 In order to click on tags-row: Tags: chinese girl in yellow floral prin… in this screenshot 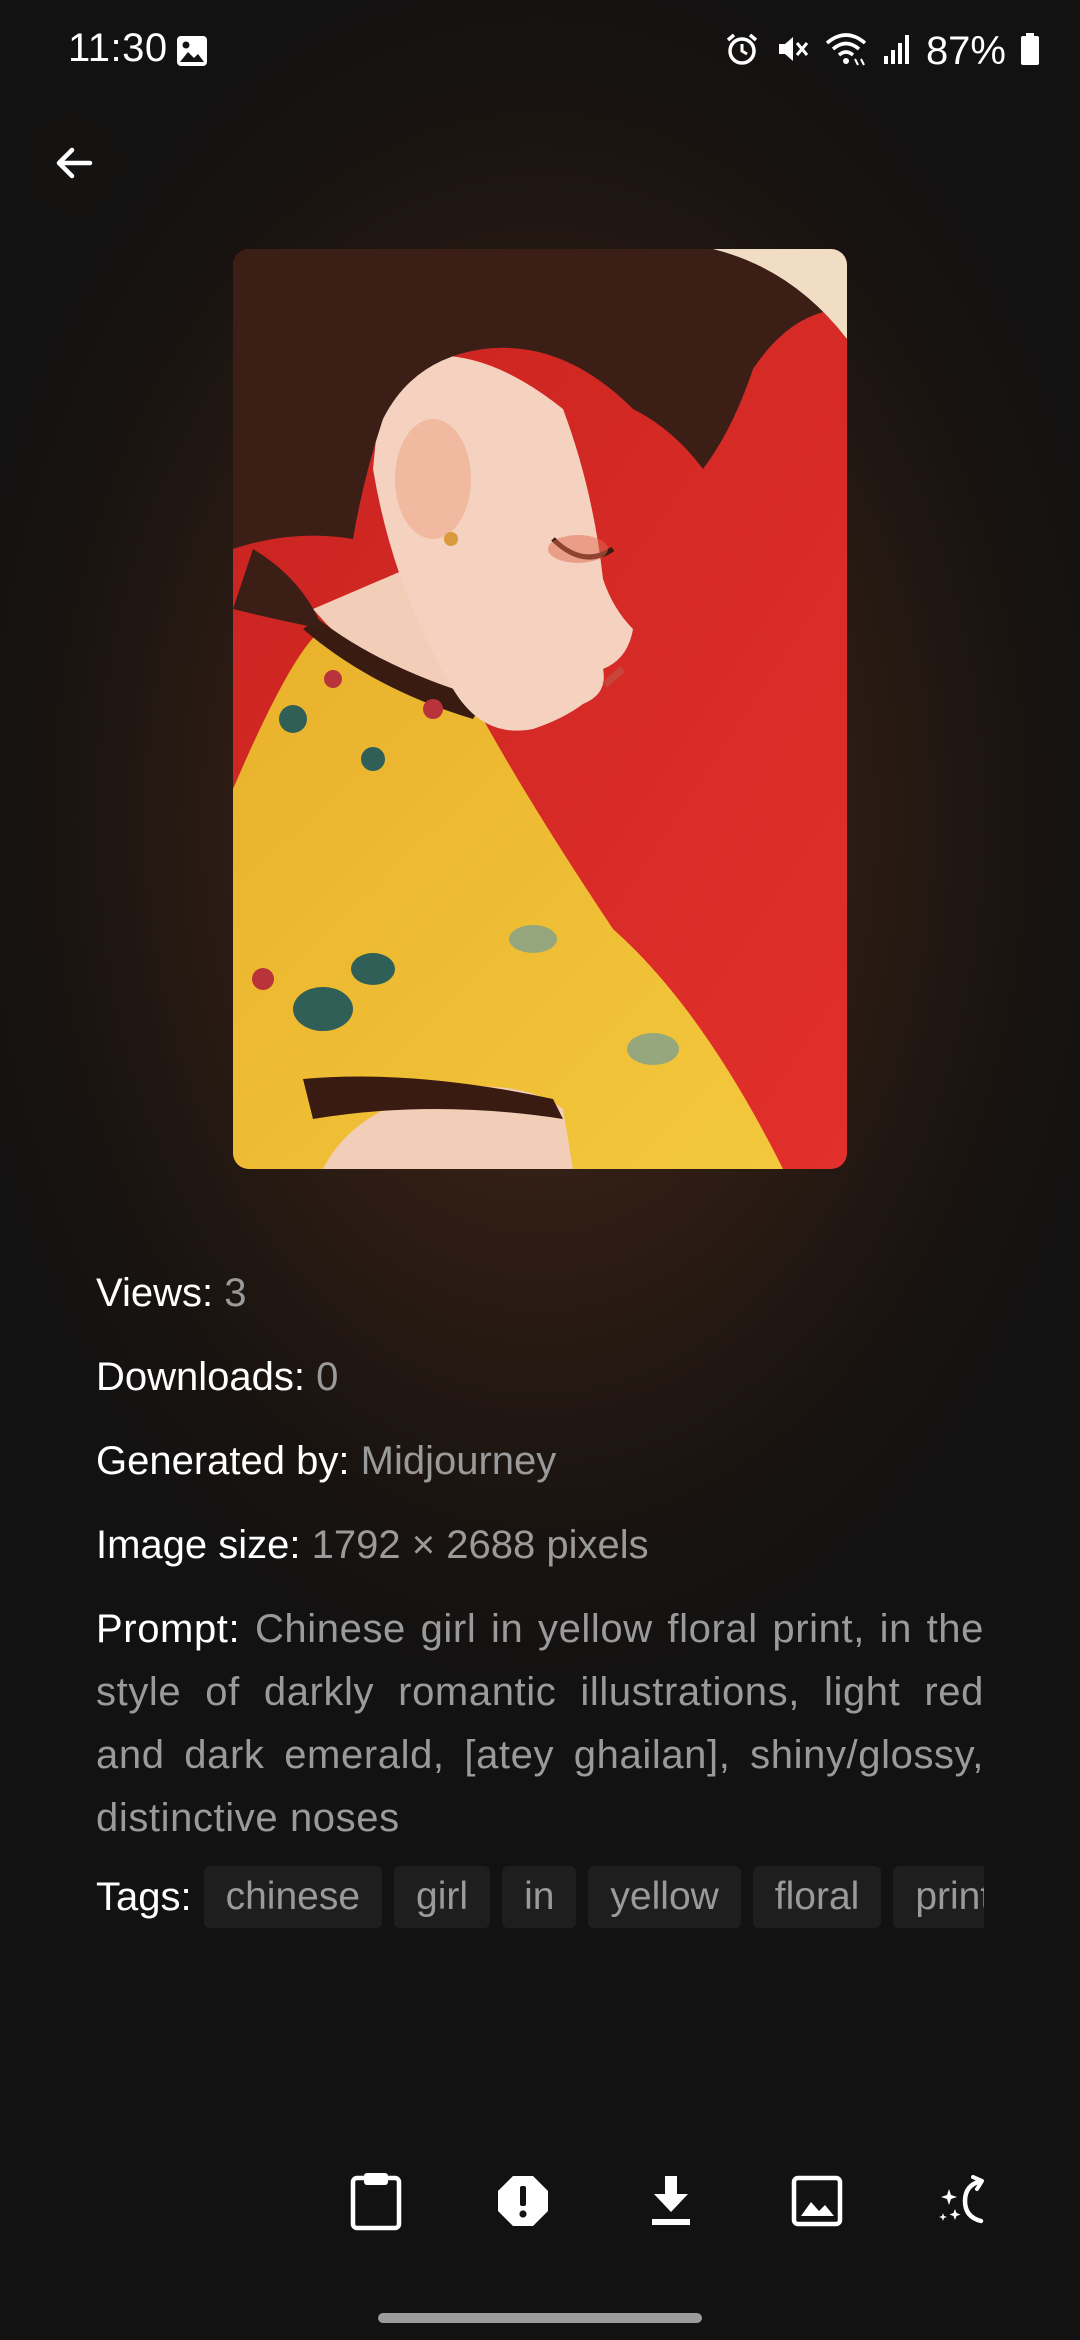, I will do `click(540, 1897)`.